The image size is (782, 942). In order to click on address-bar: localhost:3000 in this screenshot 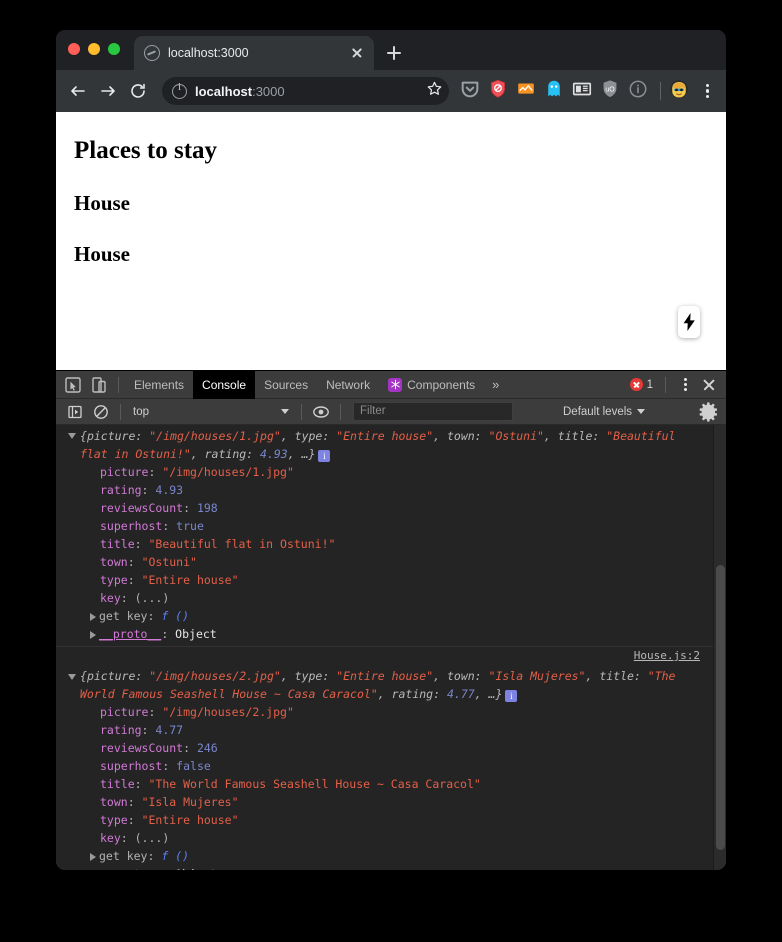, I will do `click(305, 91)`.